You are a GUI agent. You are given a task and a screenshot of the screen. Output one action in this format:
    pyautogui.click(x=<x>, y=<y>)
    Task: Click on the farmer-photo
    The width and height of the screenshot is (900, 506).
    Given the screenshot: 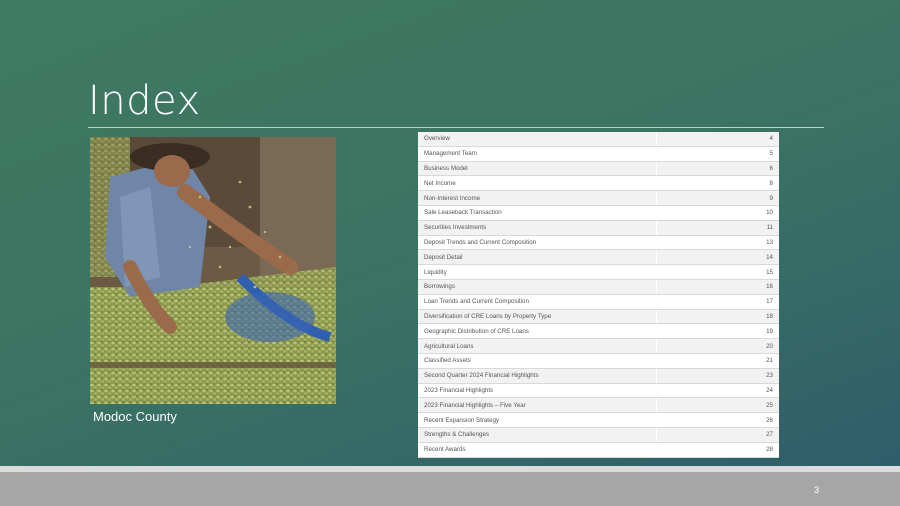 What is the action you would take?
    pyautogui.click(x=213, y=270)
    